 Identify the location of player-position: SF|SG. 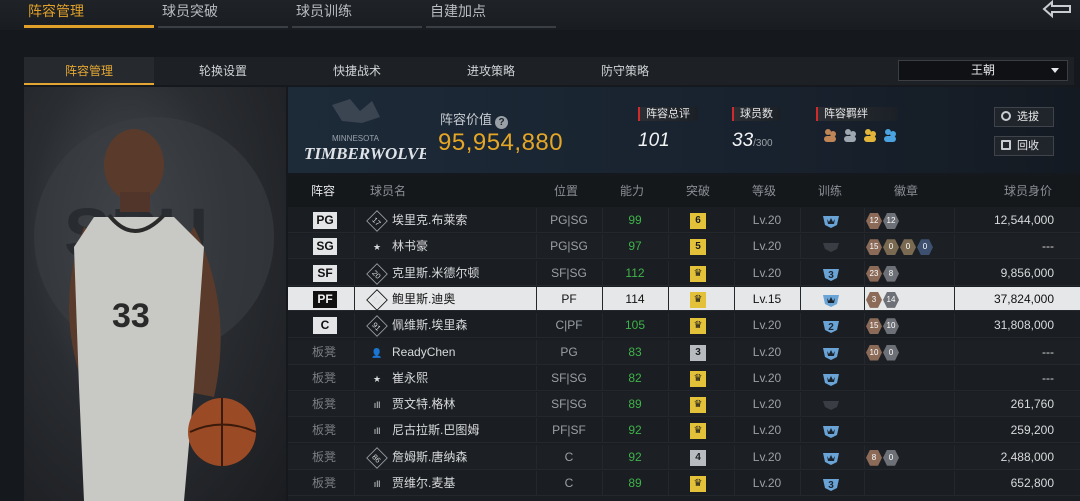
(569, 404).